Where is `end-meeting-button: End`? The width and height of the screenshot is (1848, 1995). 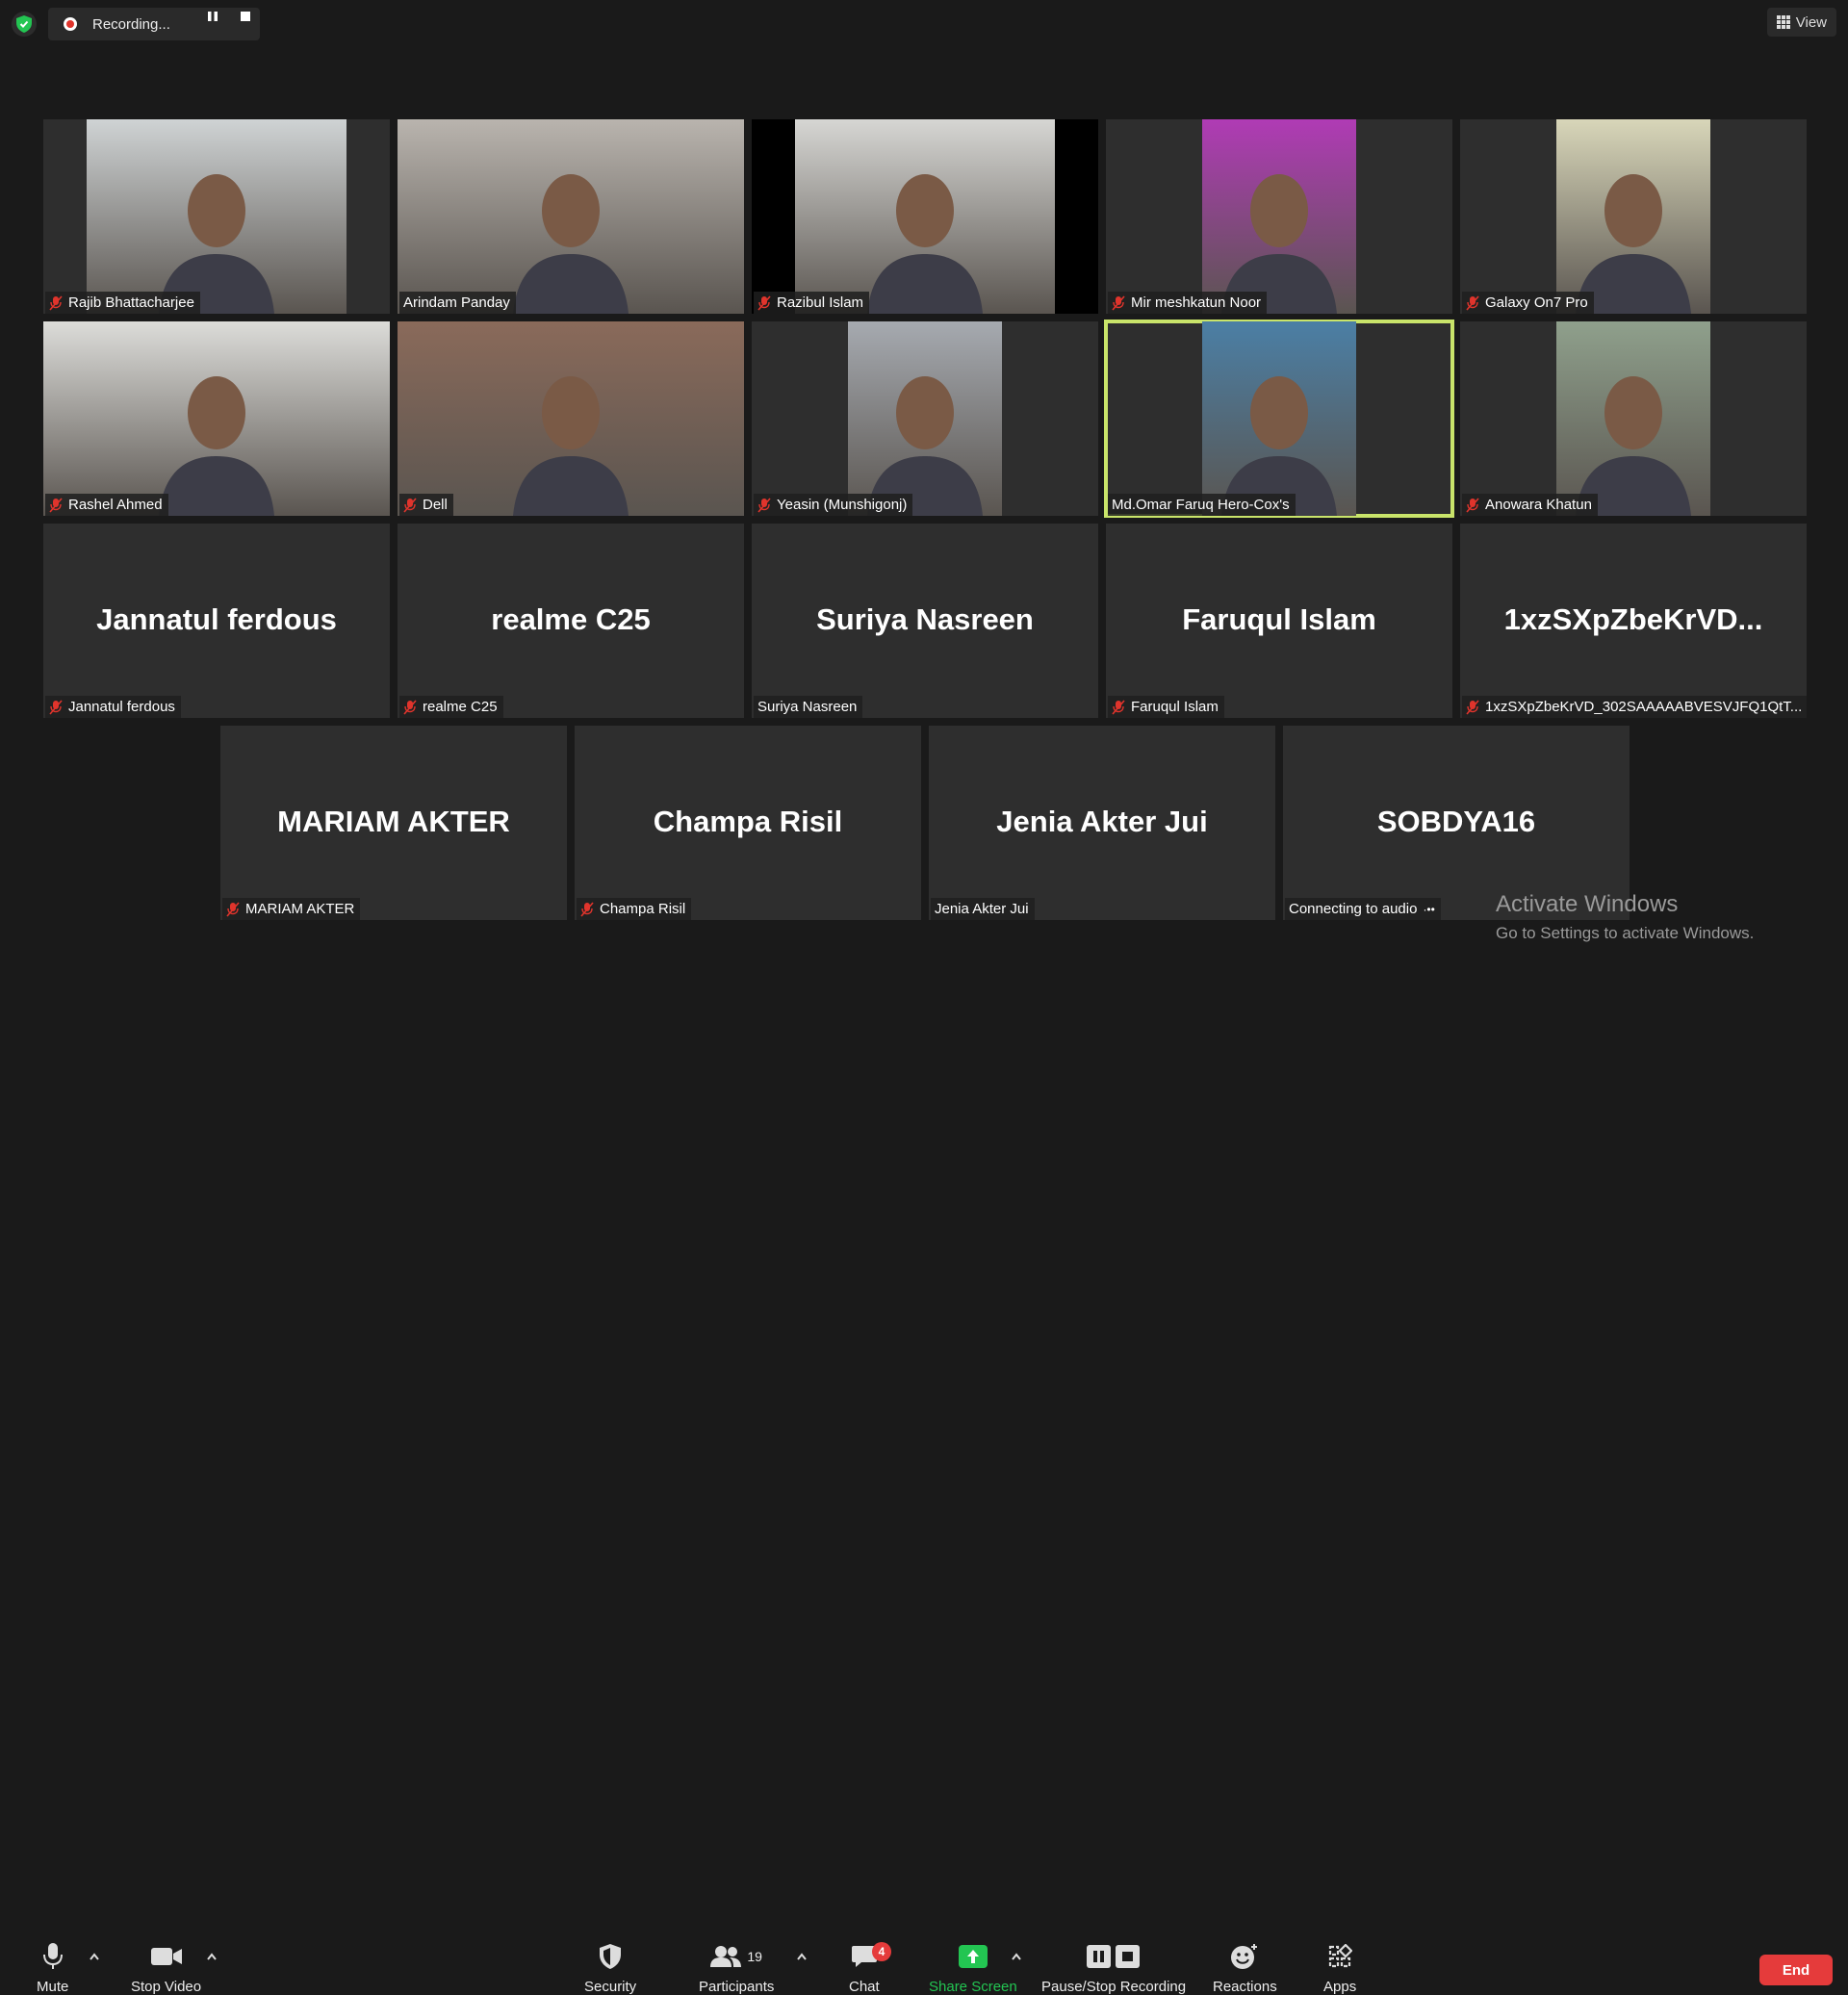
end-meeting-button: End is located at coordinates (1796, 1970).